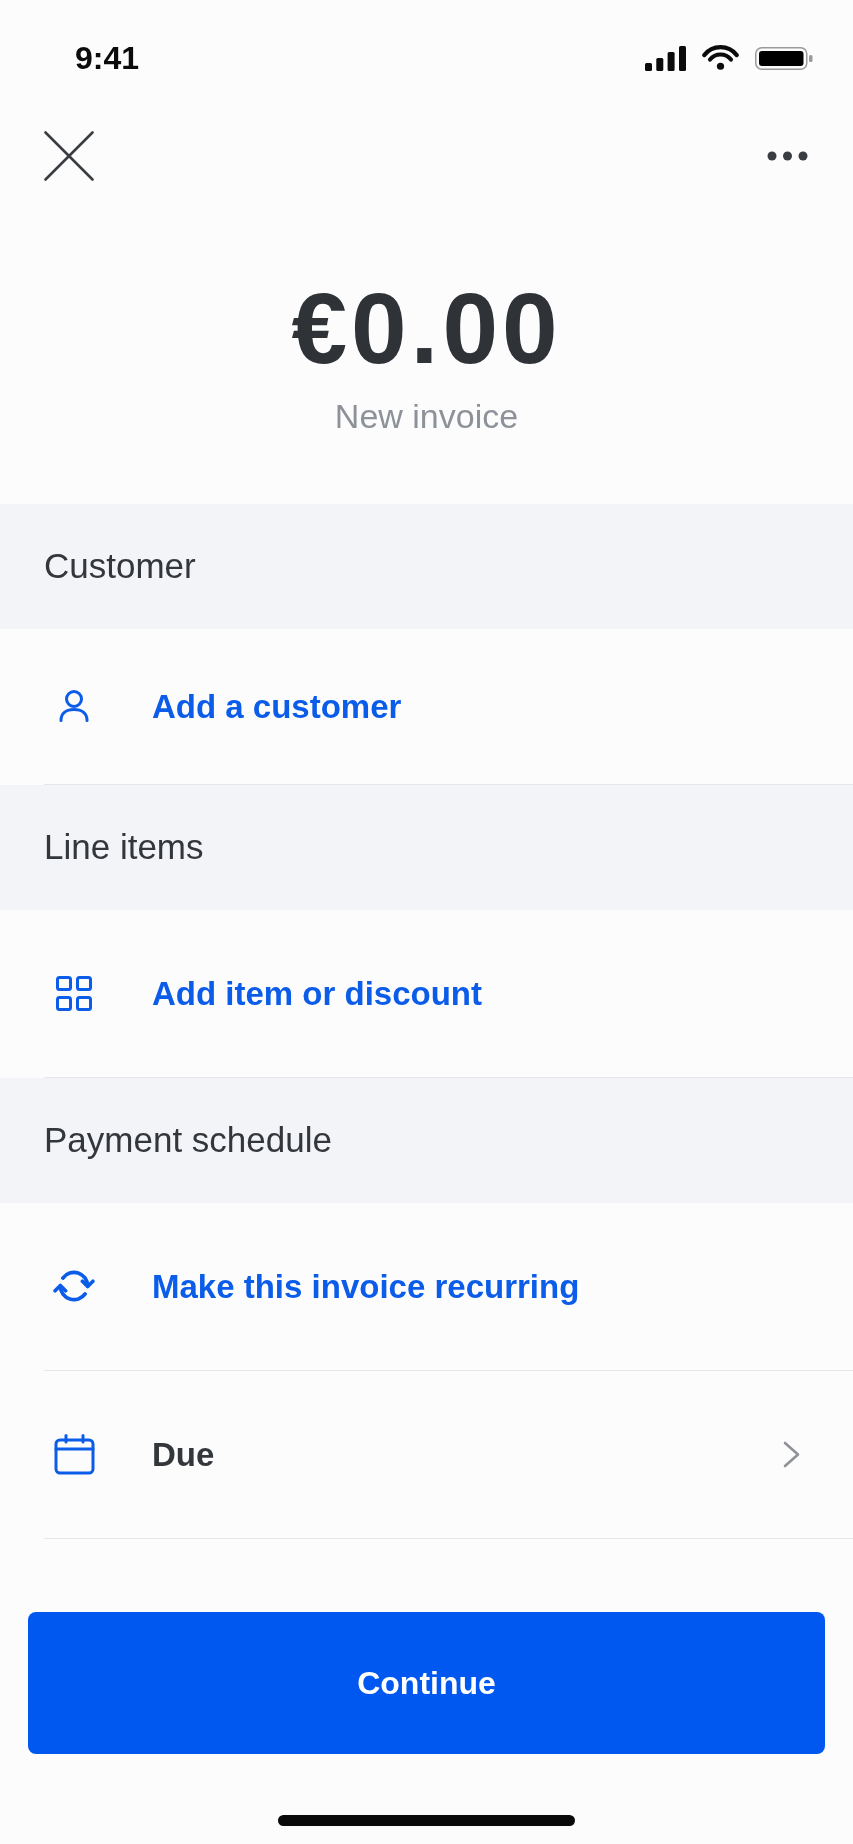 This screenshot has width=853, height=1844. What do you see at coordinates (720, 58) in the screenshot?
I see `wifi-icon` at bounding box center [720, 58].